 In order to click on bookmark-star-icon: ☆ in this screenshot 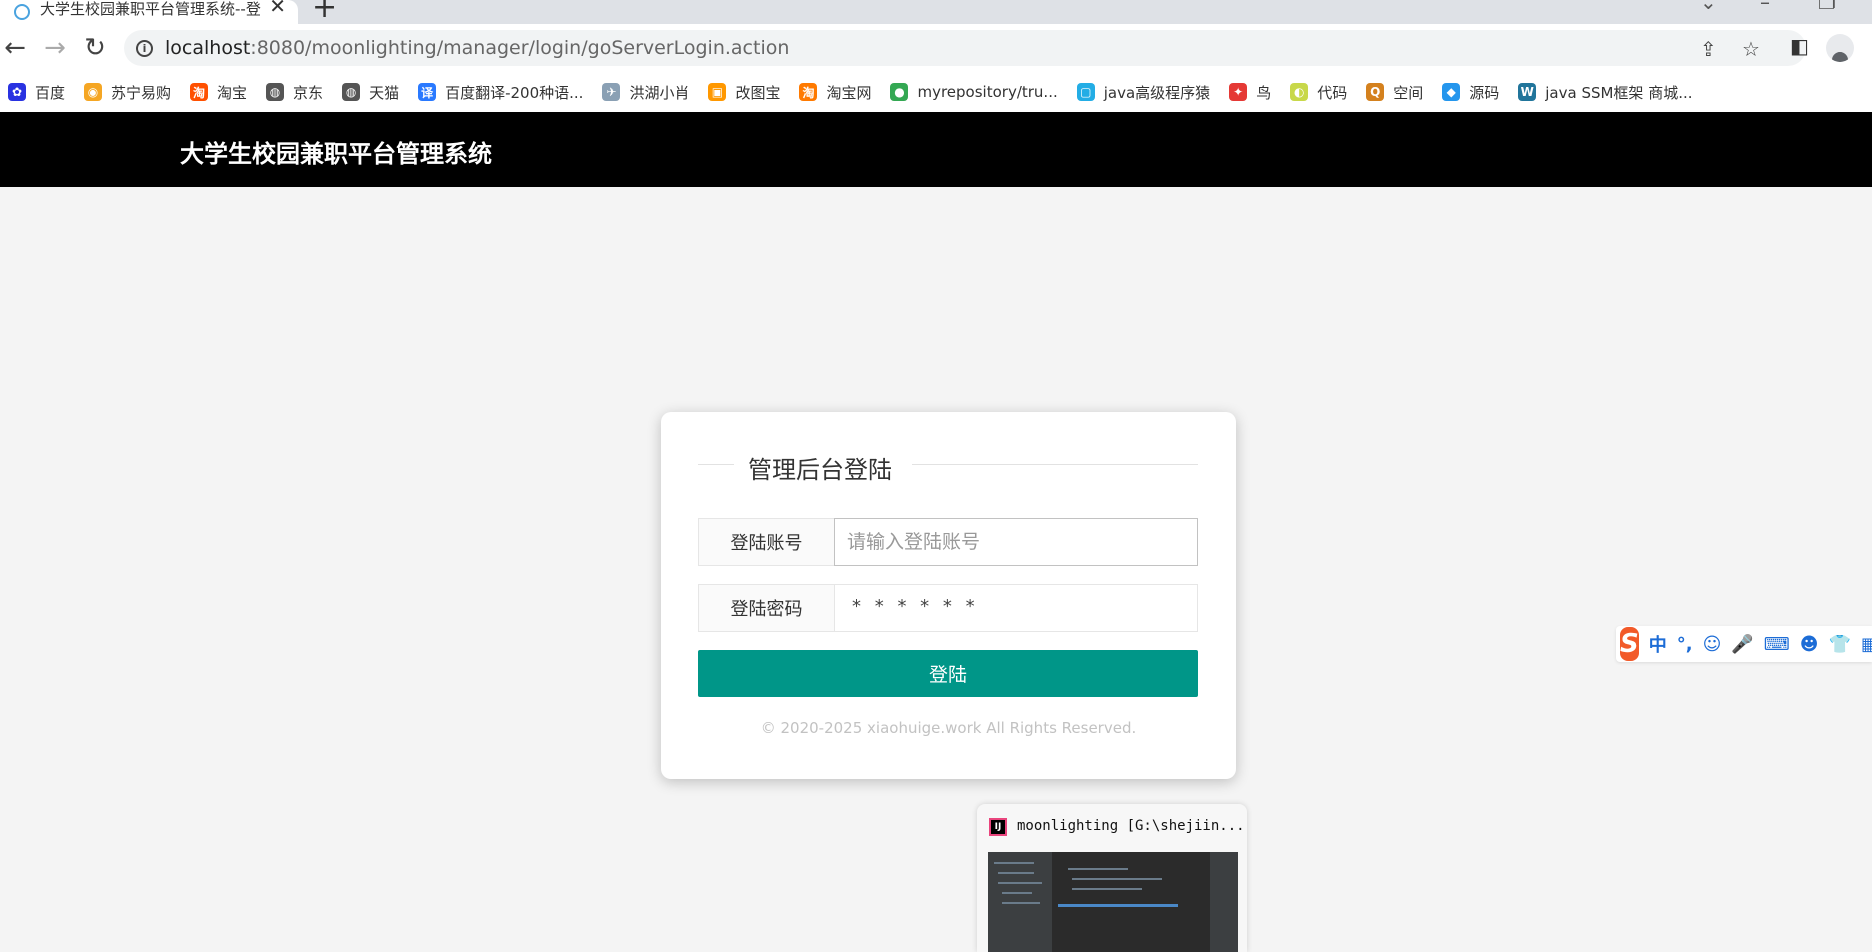, I will do `click(1751, 49)`.